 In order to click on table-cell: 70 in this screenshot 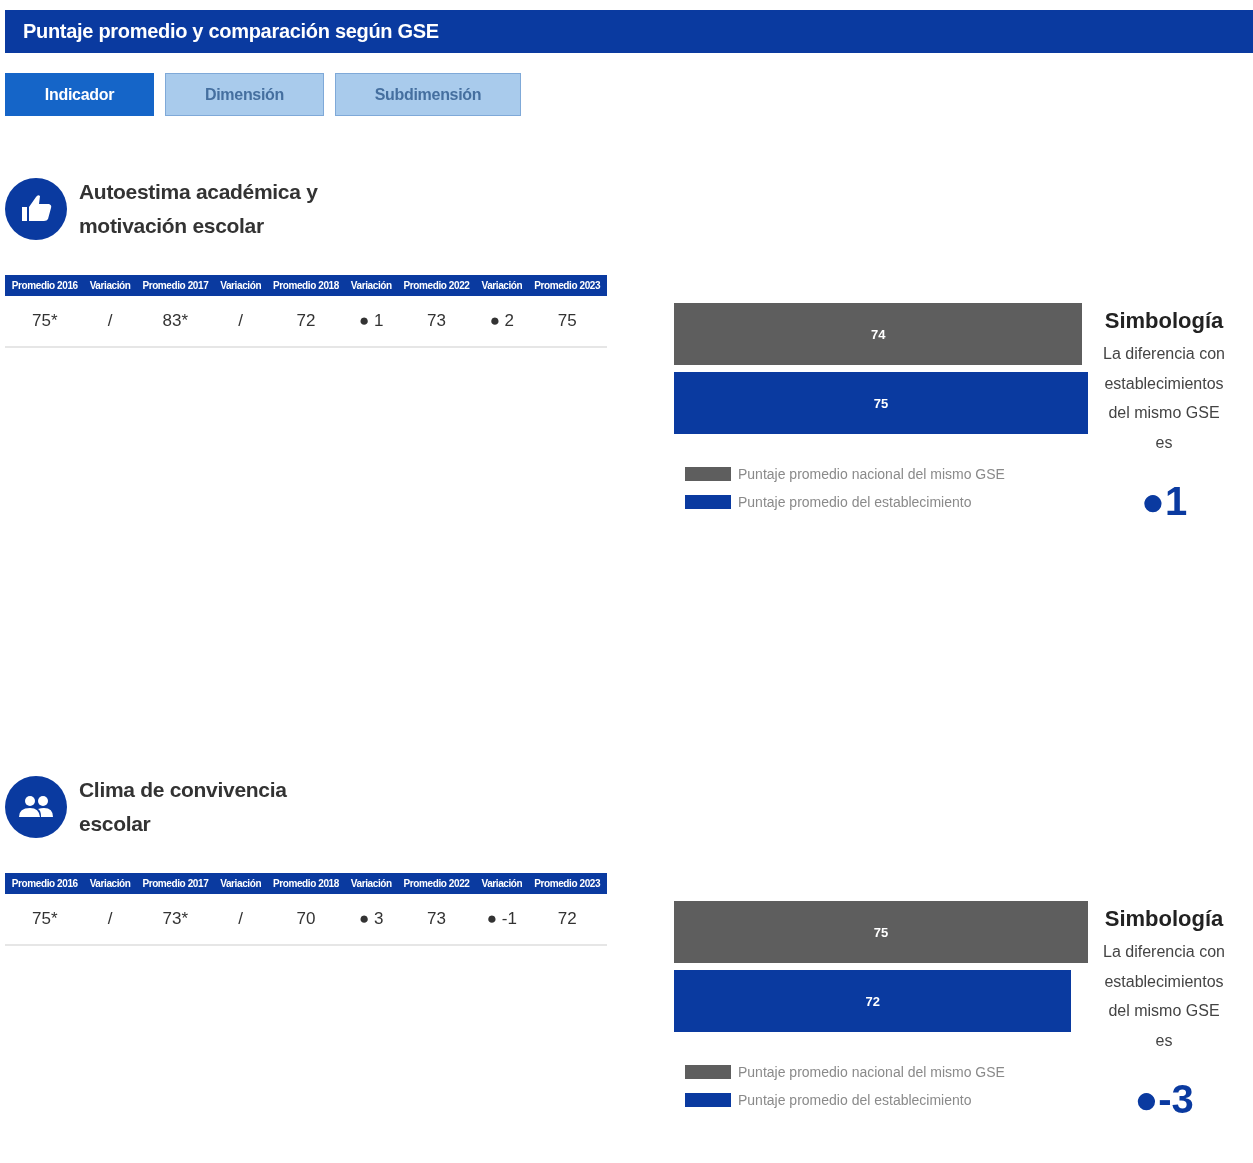, I will do `click(306, 919)`.